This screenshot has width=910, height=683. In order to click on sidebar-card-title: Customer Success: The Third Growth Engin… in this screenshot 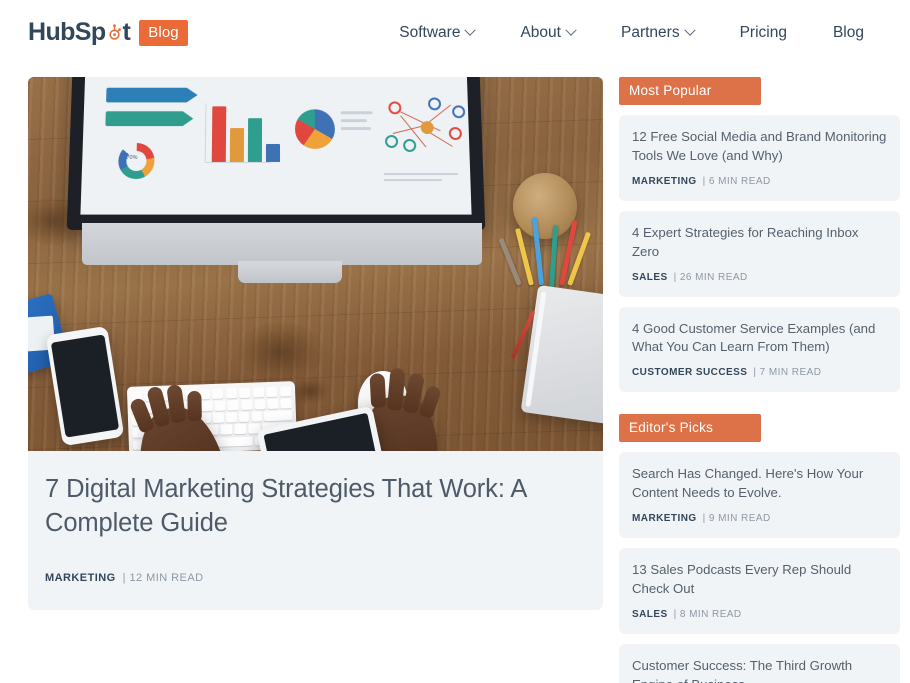, I will do `click(742, 670)`.